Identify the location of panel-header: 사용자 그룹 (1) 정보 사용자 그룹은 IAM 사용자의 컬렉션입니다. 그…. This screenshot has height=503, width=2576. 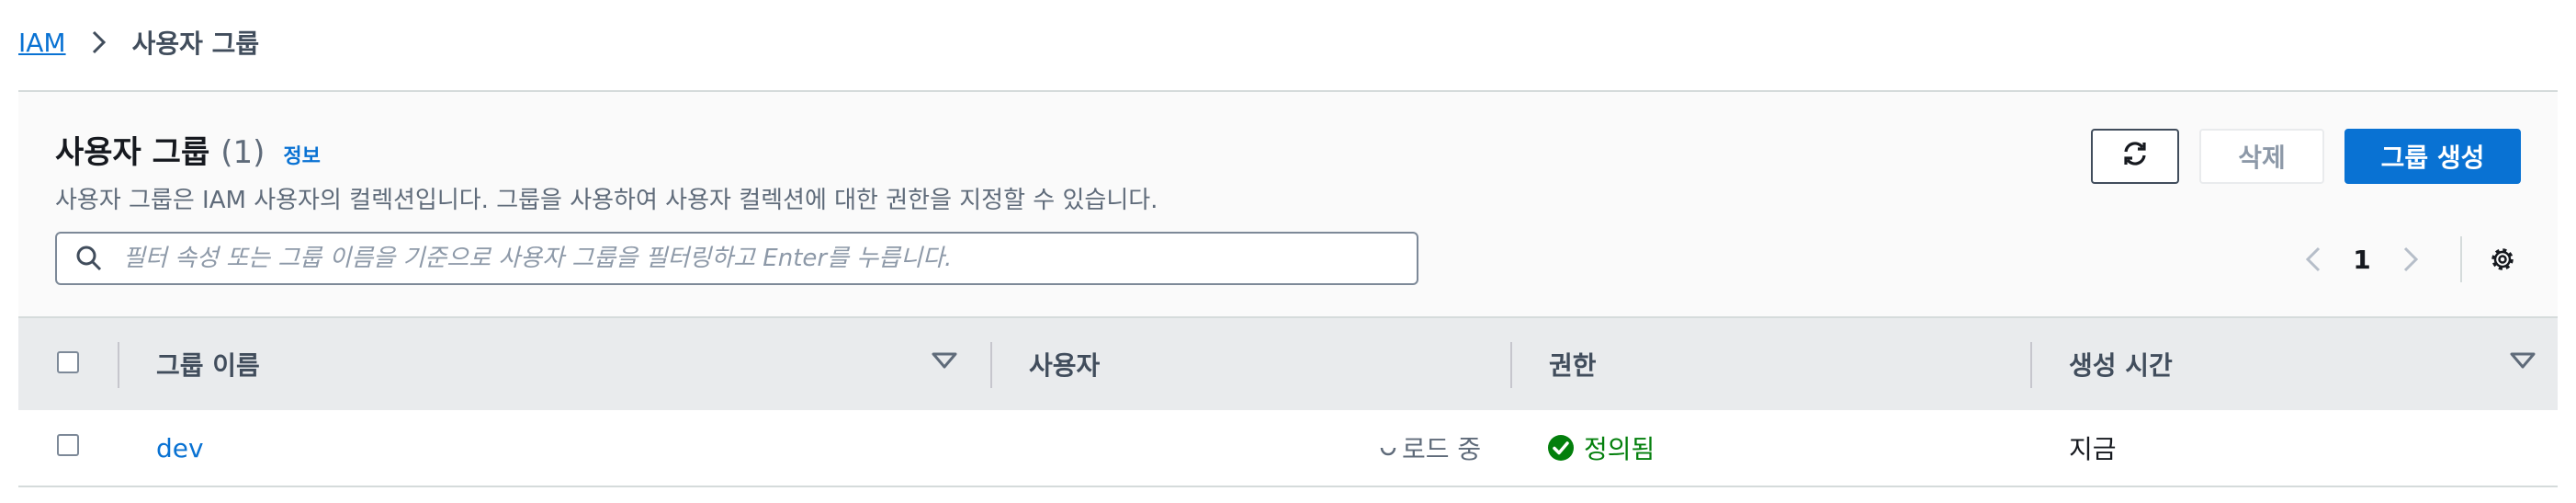
(606, 171).